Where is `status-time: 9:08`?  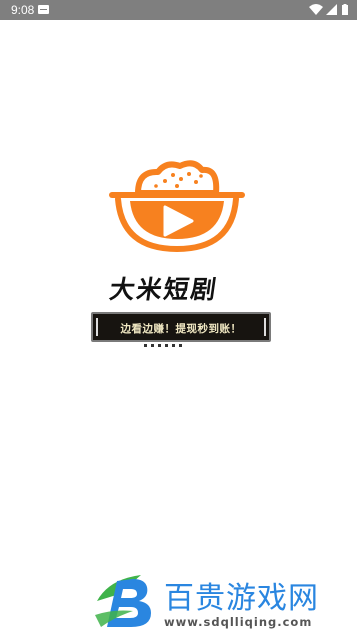
status-time: 9:08 is located at coordinates (23, 10).